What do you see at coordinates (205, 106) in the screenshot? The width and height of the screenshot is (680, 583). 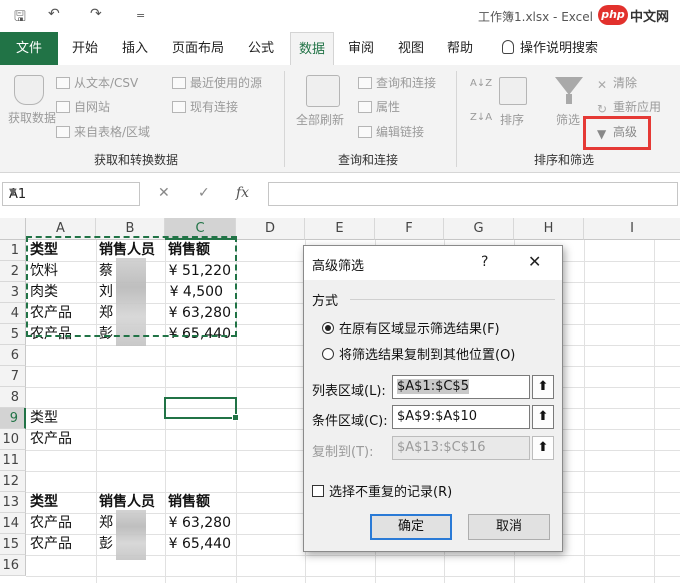 I see `existing-connections-button: 现有连接` at bounding box center [205, 106].